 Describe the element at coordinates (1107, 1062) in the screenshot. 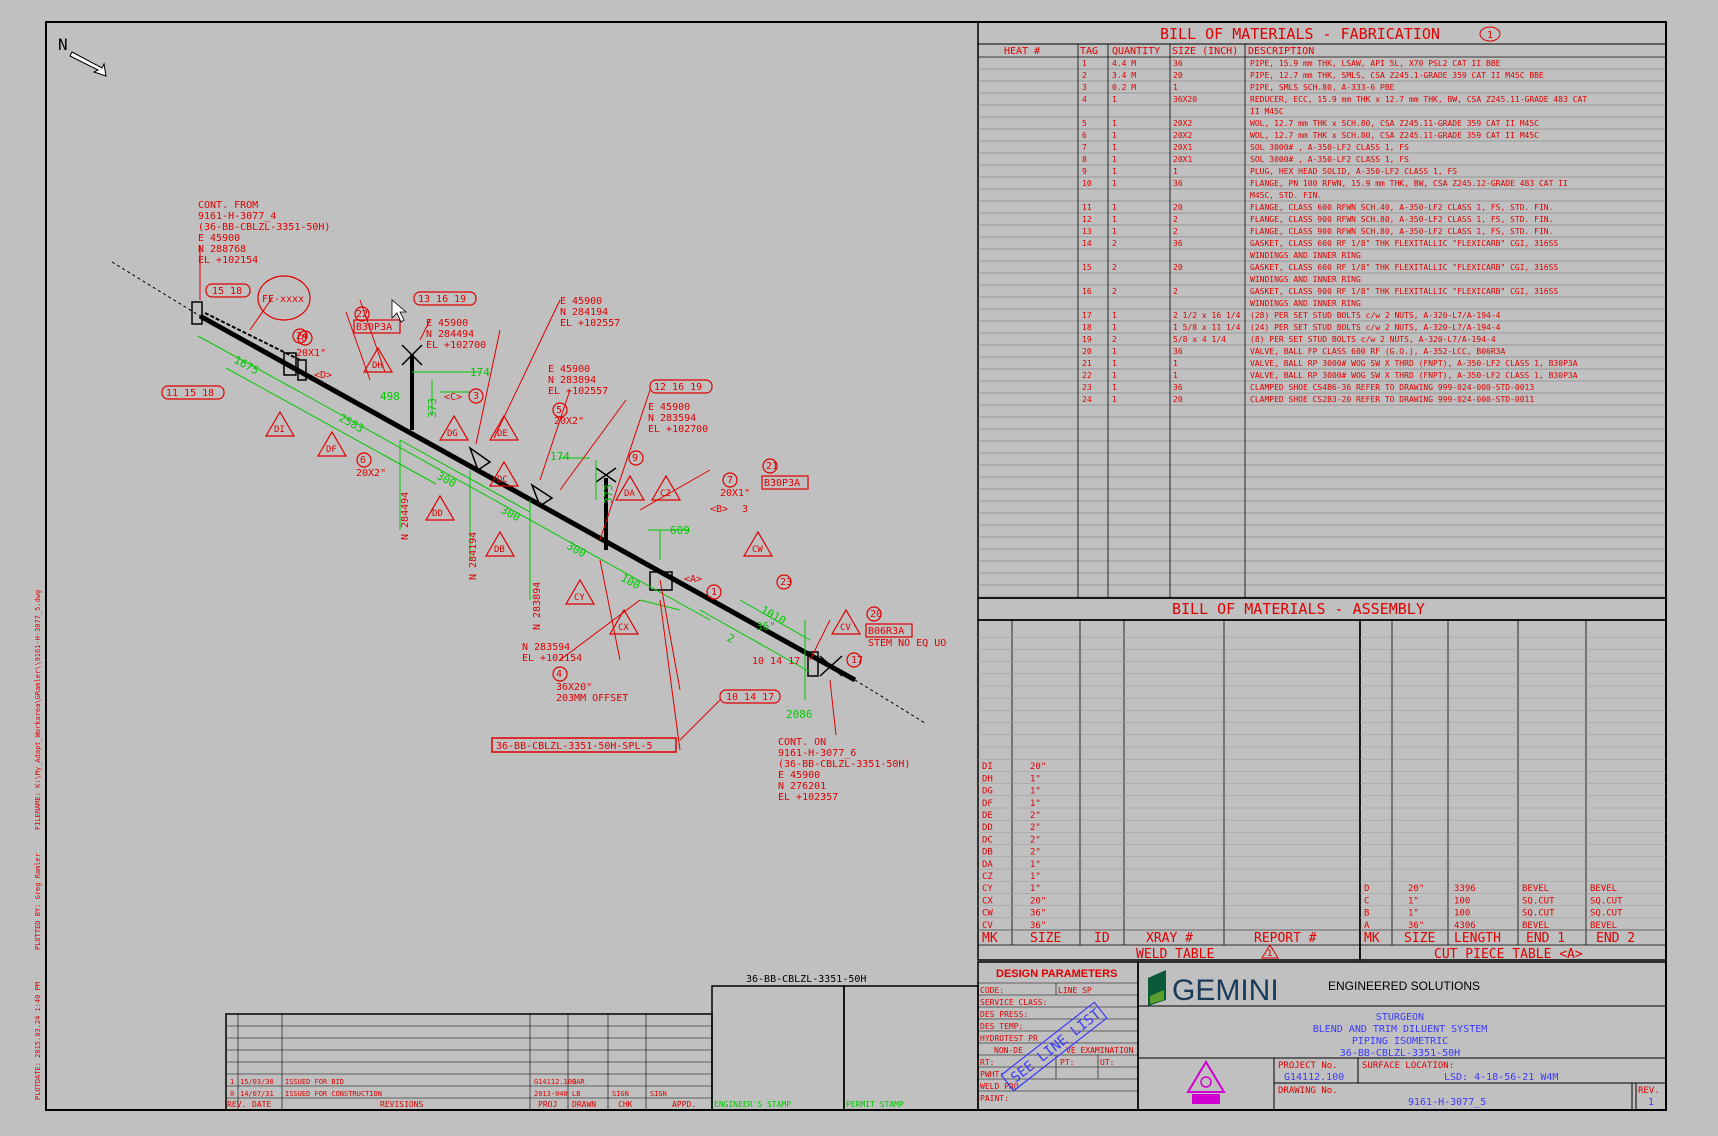

I see `field-ut: UT:` at that location.